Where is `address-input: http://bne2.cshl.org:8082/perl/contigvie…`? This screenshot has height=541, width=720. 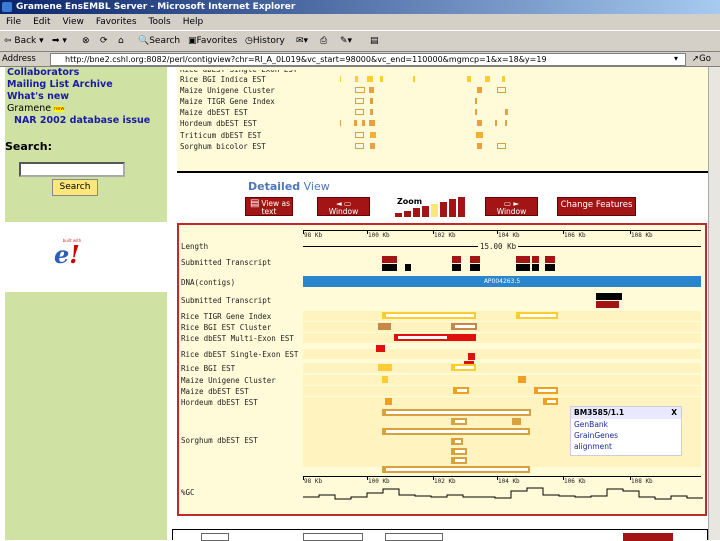 address-input: http://bne2.cshl.org:8082/perl/contigvie… is located at coordinates (368, 59).